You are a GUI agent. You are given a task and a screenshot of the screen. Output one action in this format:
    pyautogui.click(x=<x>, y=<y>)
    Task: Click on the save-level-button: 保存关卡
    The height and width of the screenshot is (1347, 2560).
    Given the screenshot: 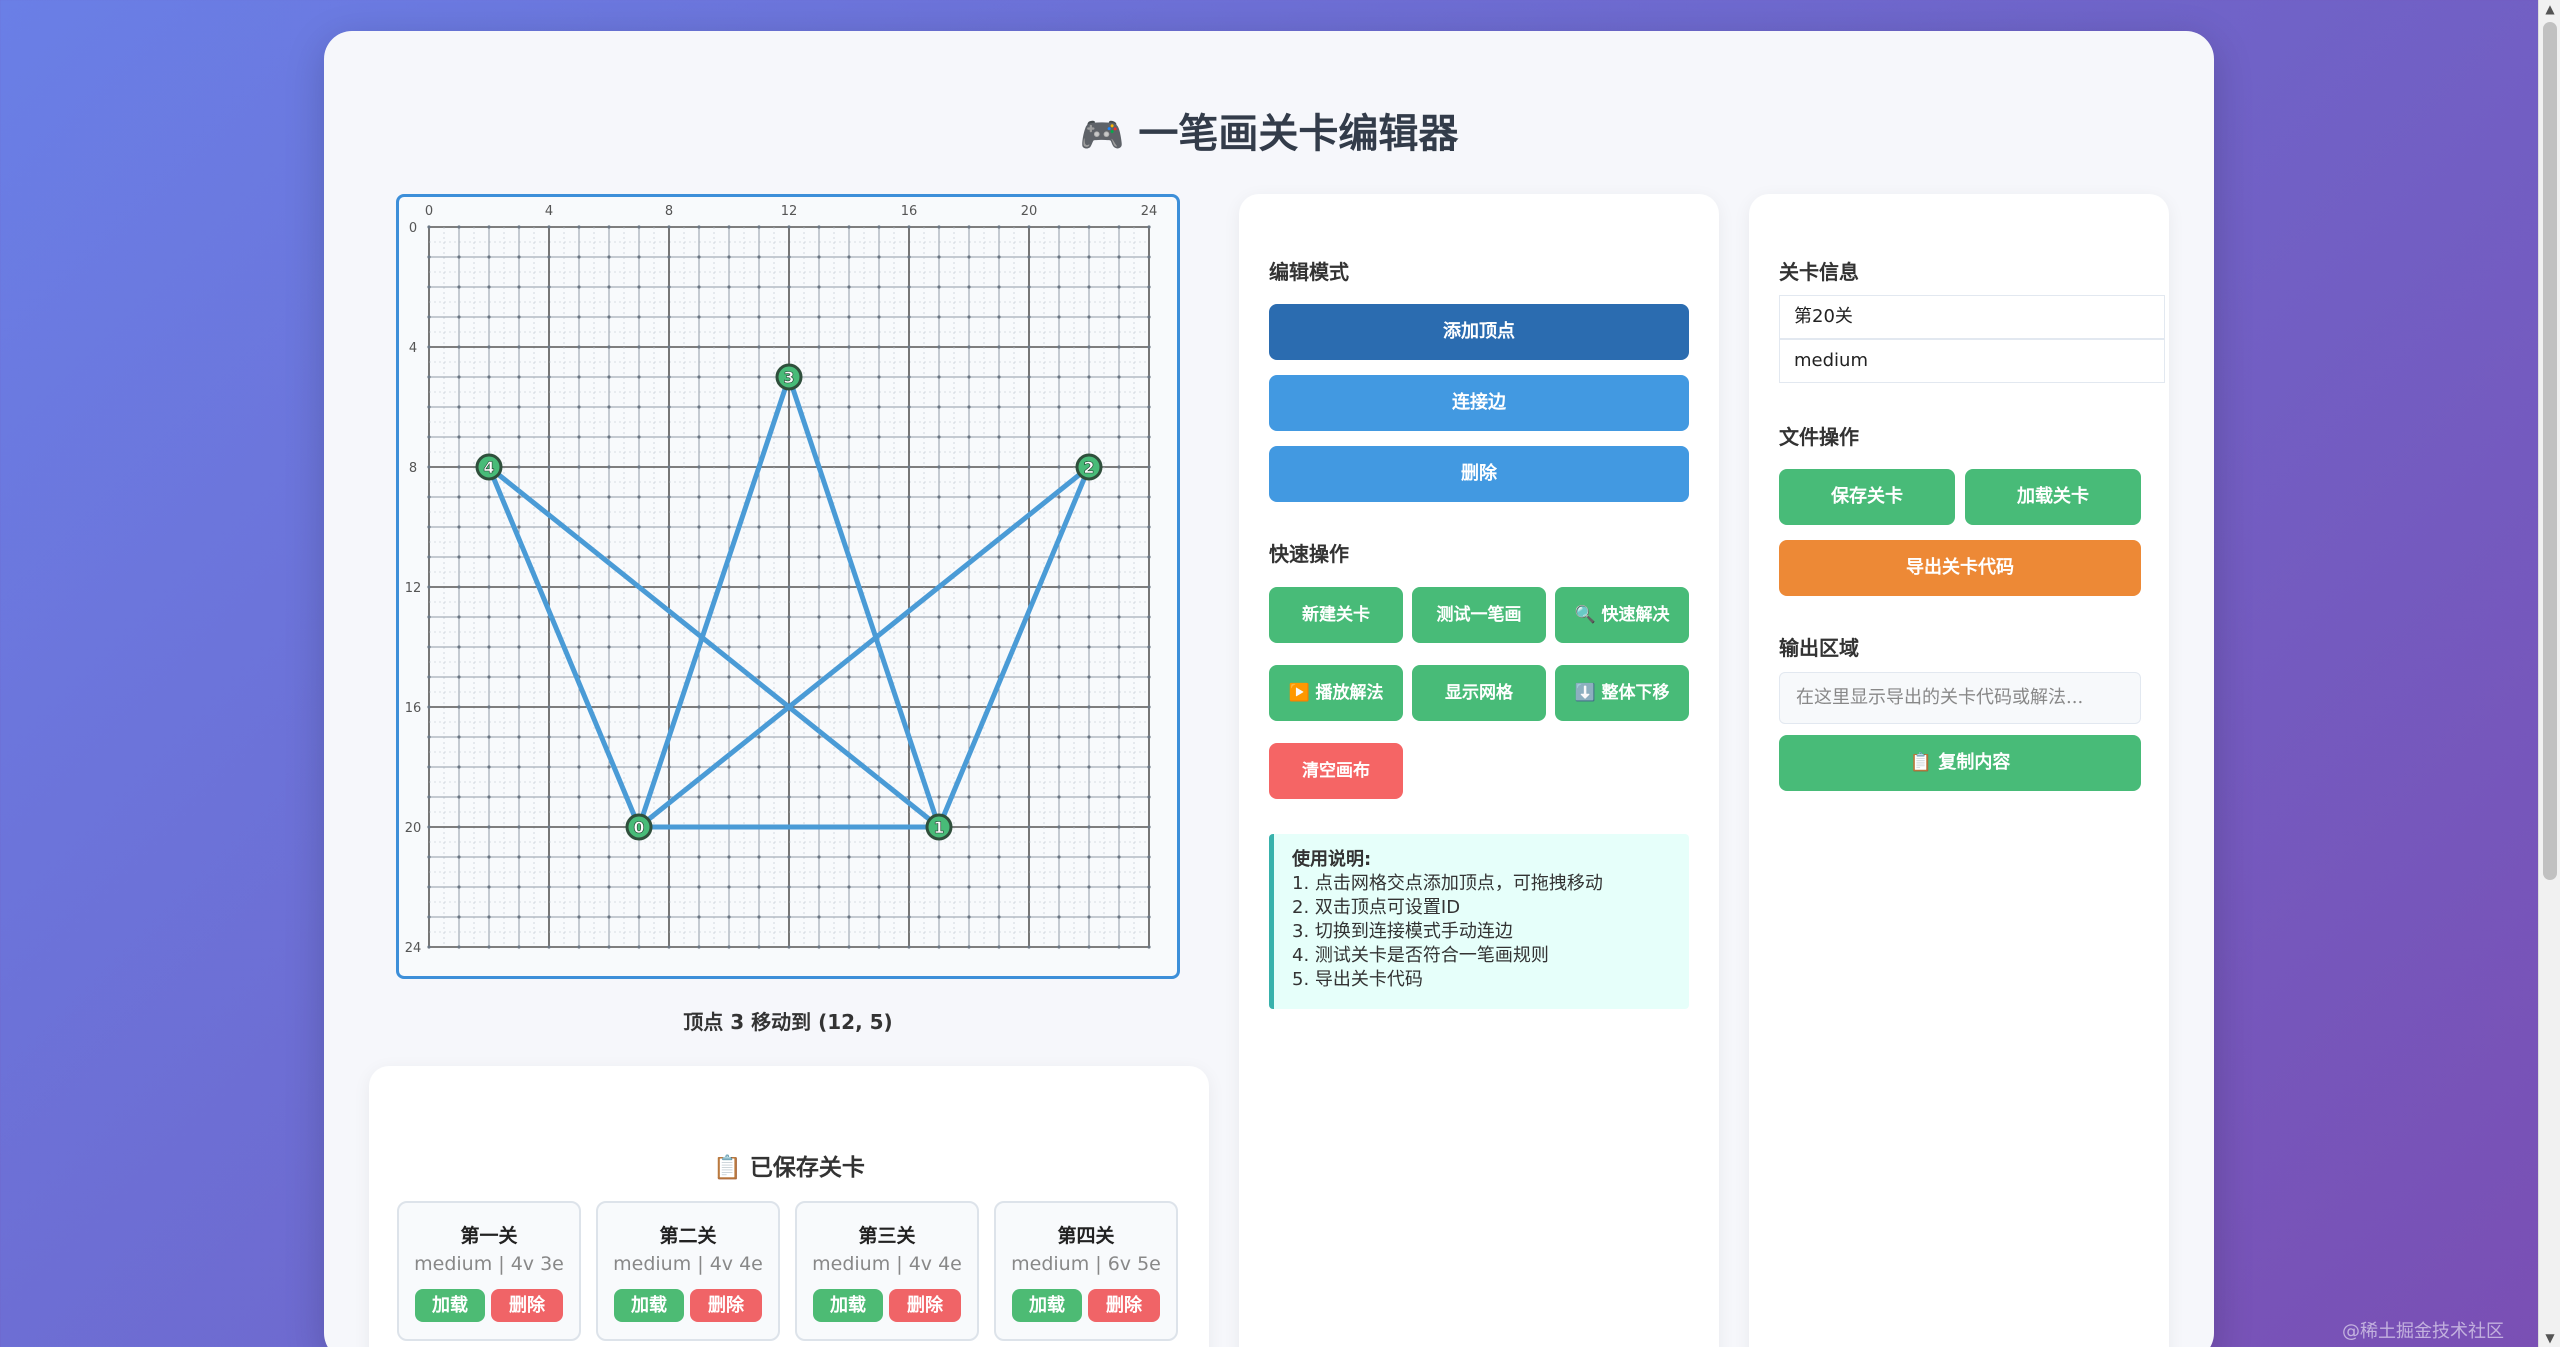 What is the action you would take?
    pyautogui.click(x=1867, y=497)
    